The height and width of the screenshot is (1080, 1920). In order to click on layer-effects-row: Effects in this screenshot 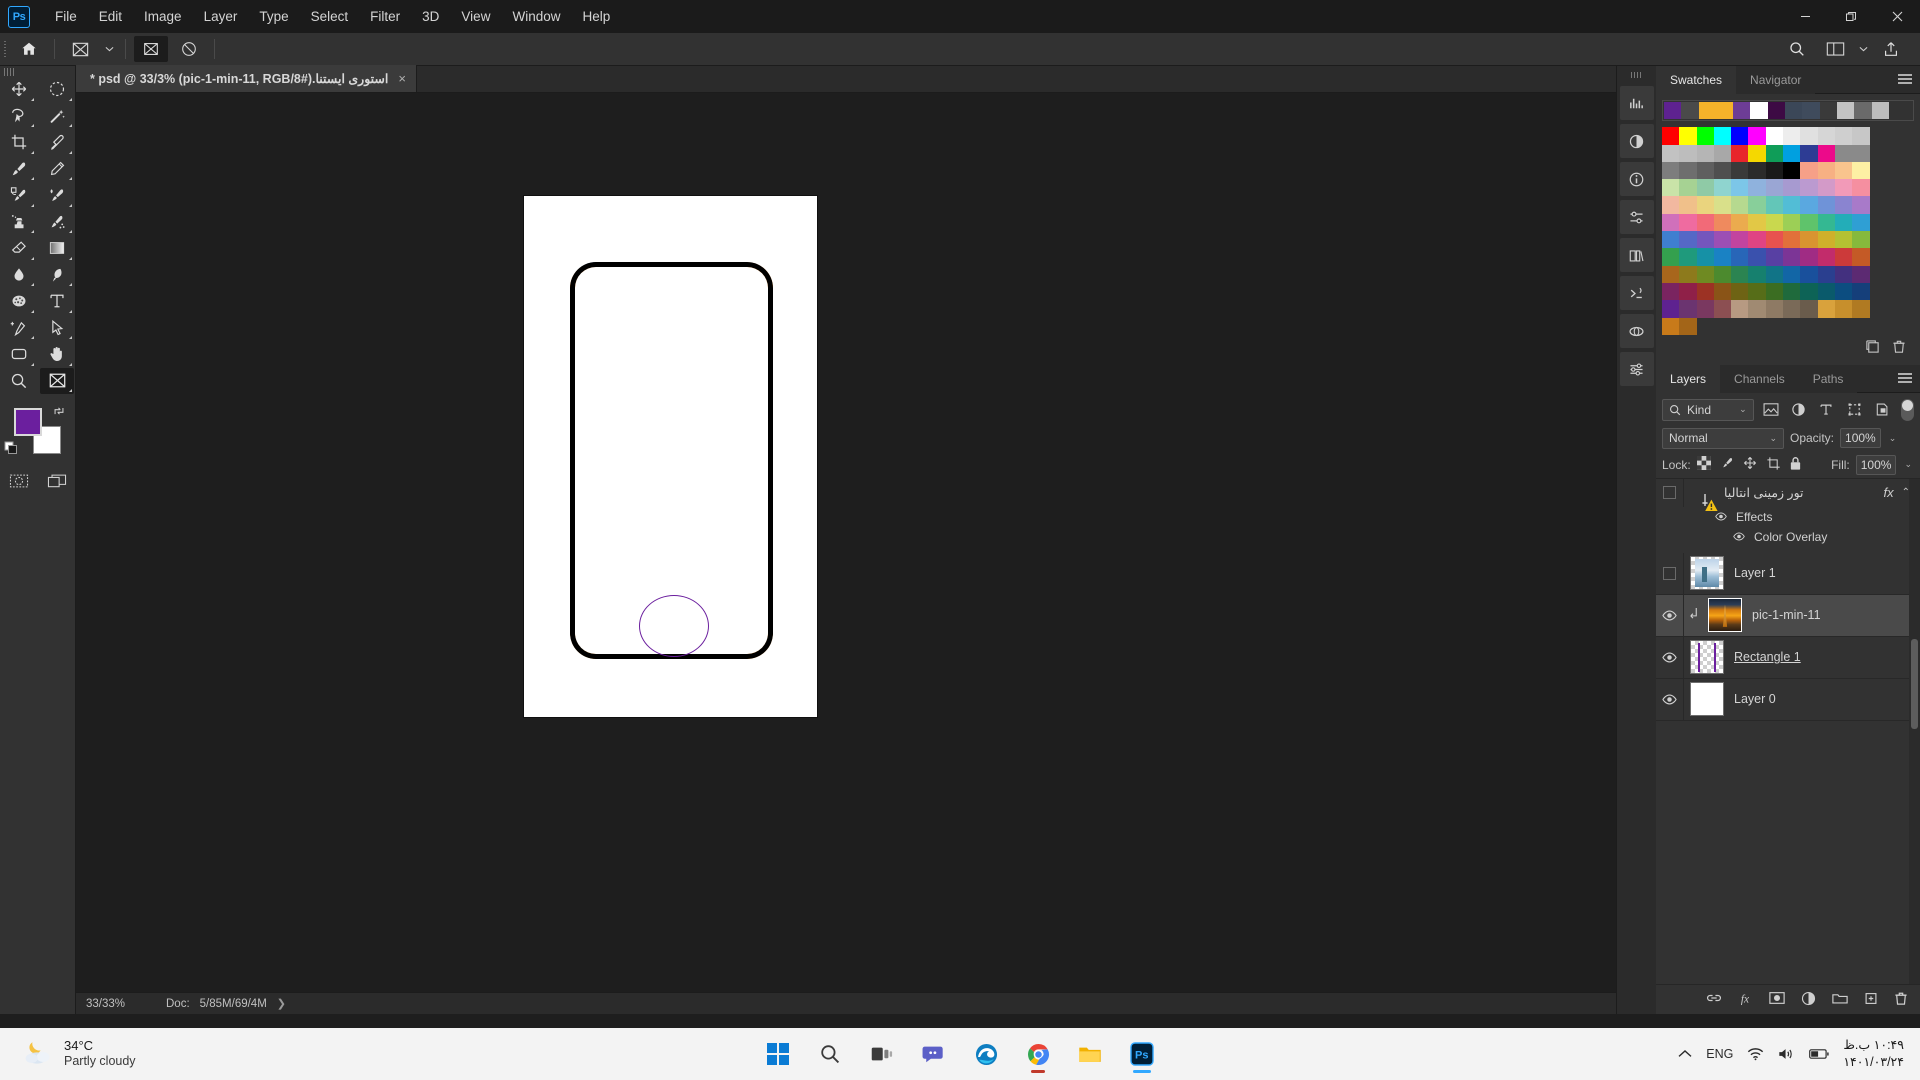, I will do `click(1788, 517)`.